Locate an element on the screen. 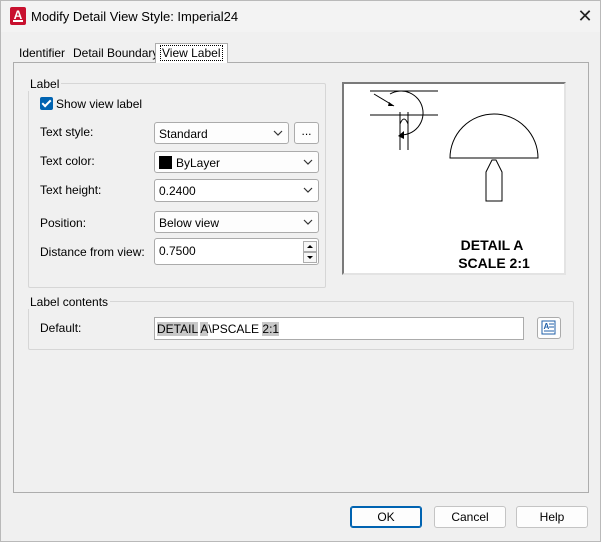 The width and height of the screenshot is (601, 542). text-height-combobox: 0.2400 is located at coordinates (236, 190).